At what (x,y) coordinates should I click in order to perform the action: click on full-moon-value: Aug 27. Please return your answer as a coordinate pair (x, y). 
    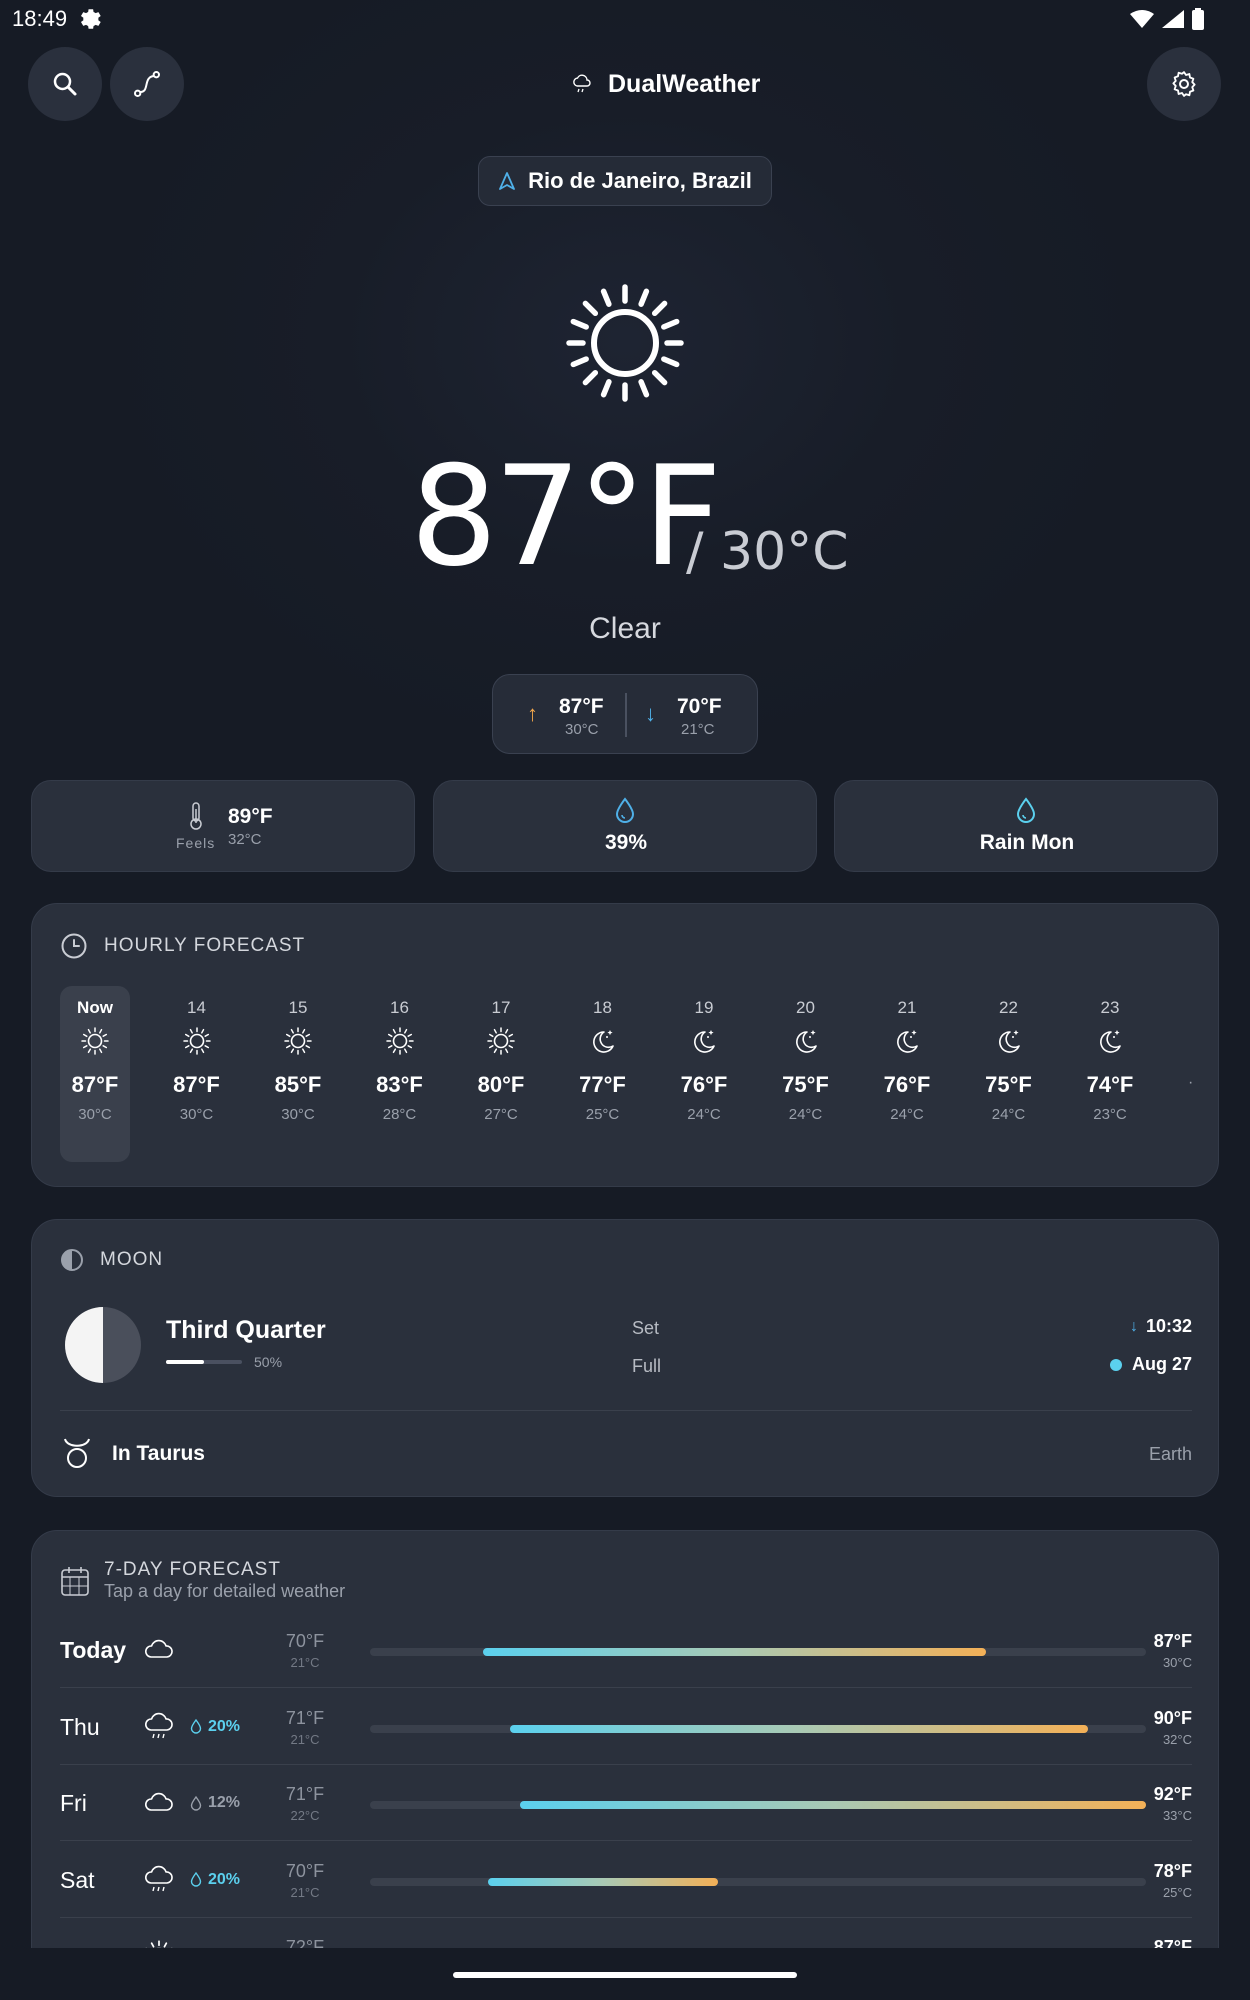
    Looking at the image, I should click on (1150, 1364).